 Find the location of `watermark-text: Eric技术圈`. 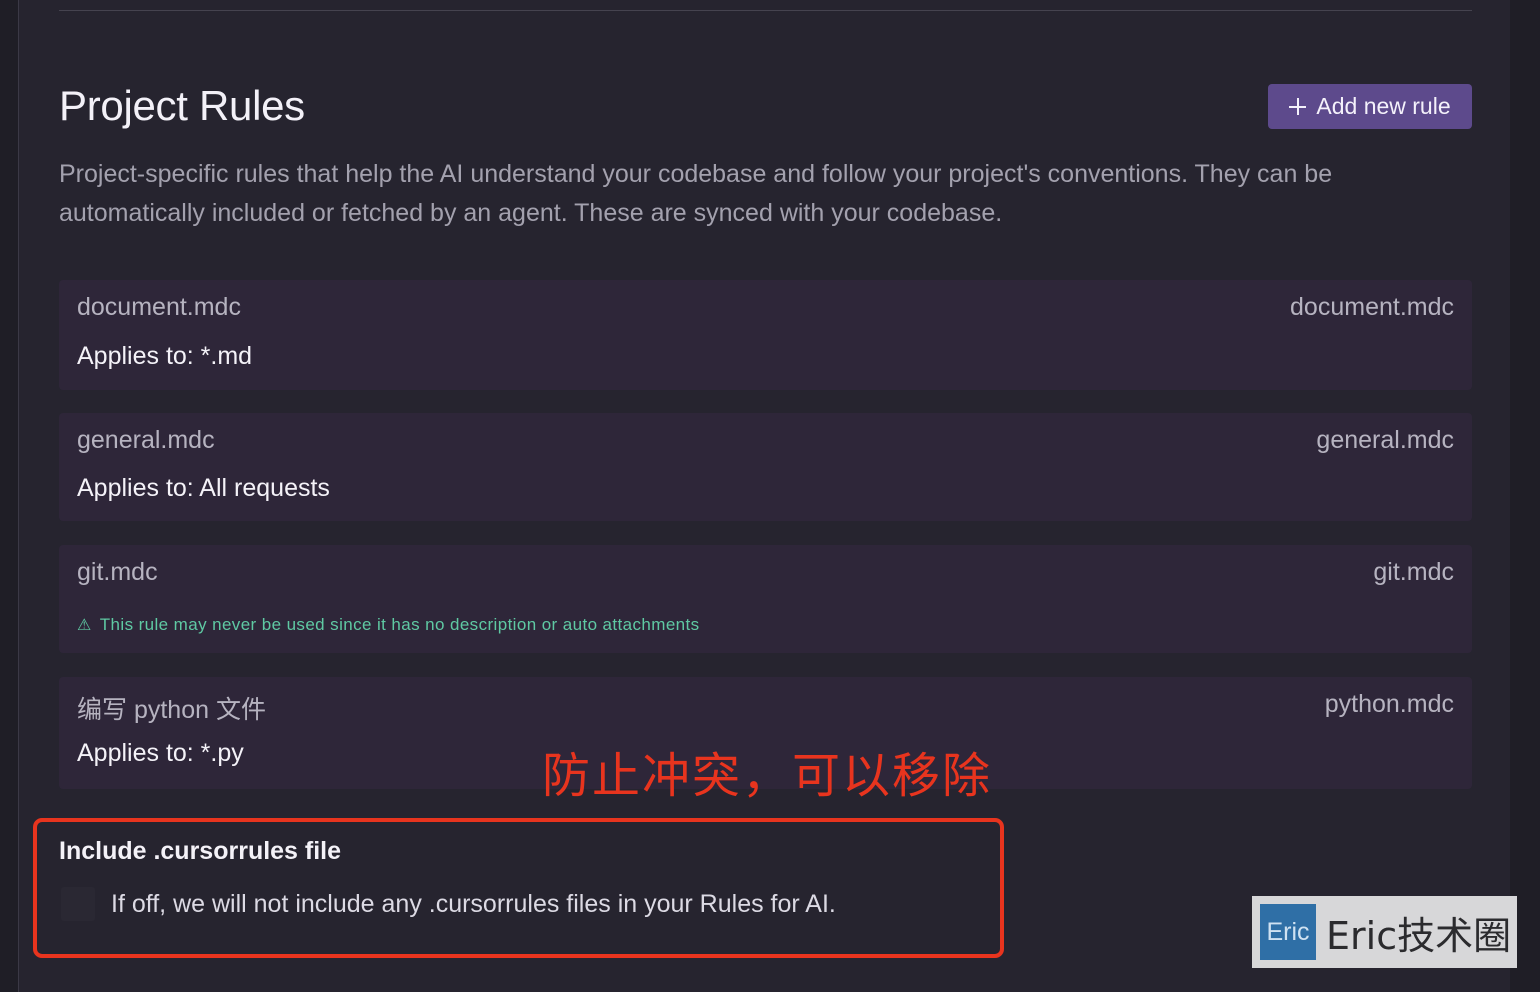

watermark-text: Eric技术圈 is located at coordinates (1419, 935).